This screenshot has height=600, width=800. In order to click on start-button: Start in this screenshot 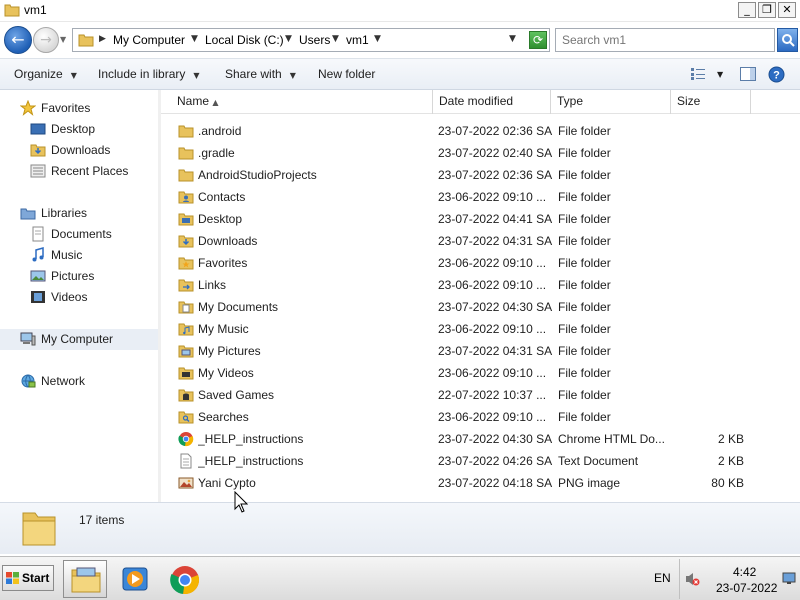, I will do `click(28, 578)`.